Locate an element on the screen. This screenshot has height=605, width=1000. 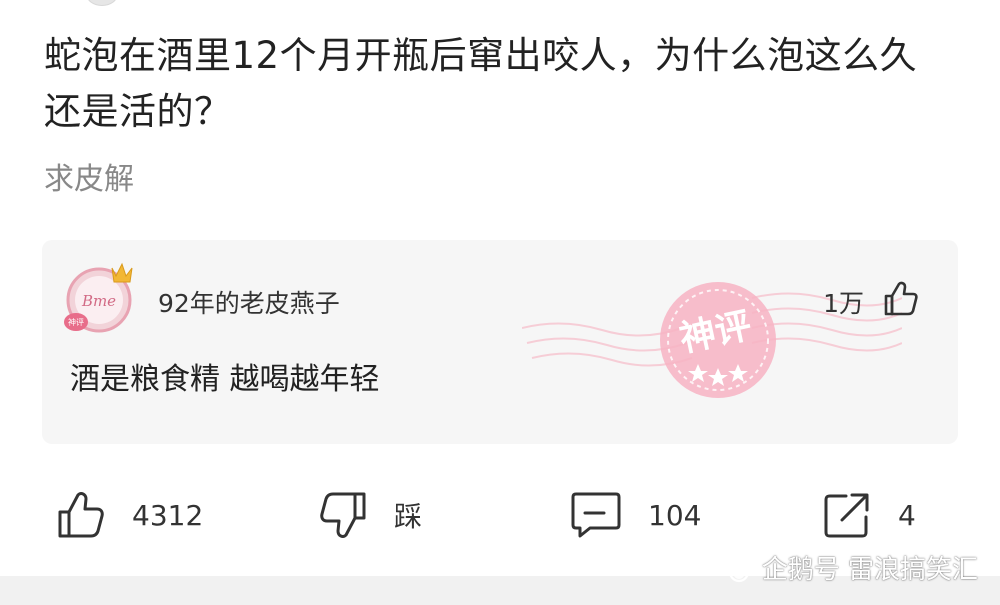
dislike-button: 踩 is located at coordinates (370, 515).